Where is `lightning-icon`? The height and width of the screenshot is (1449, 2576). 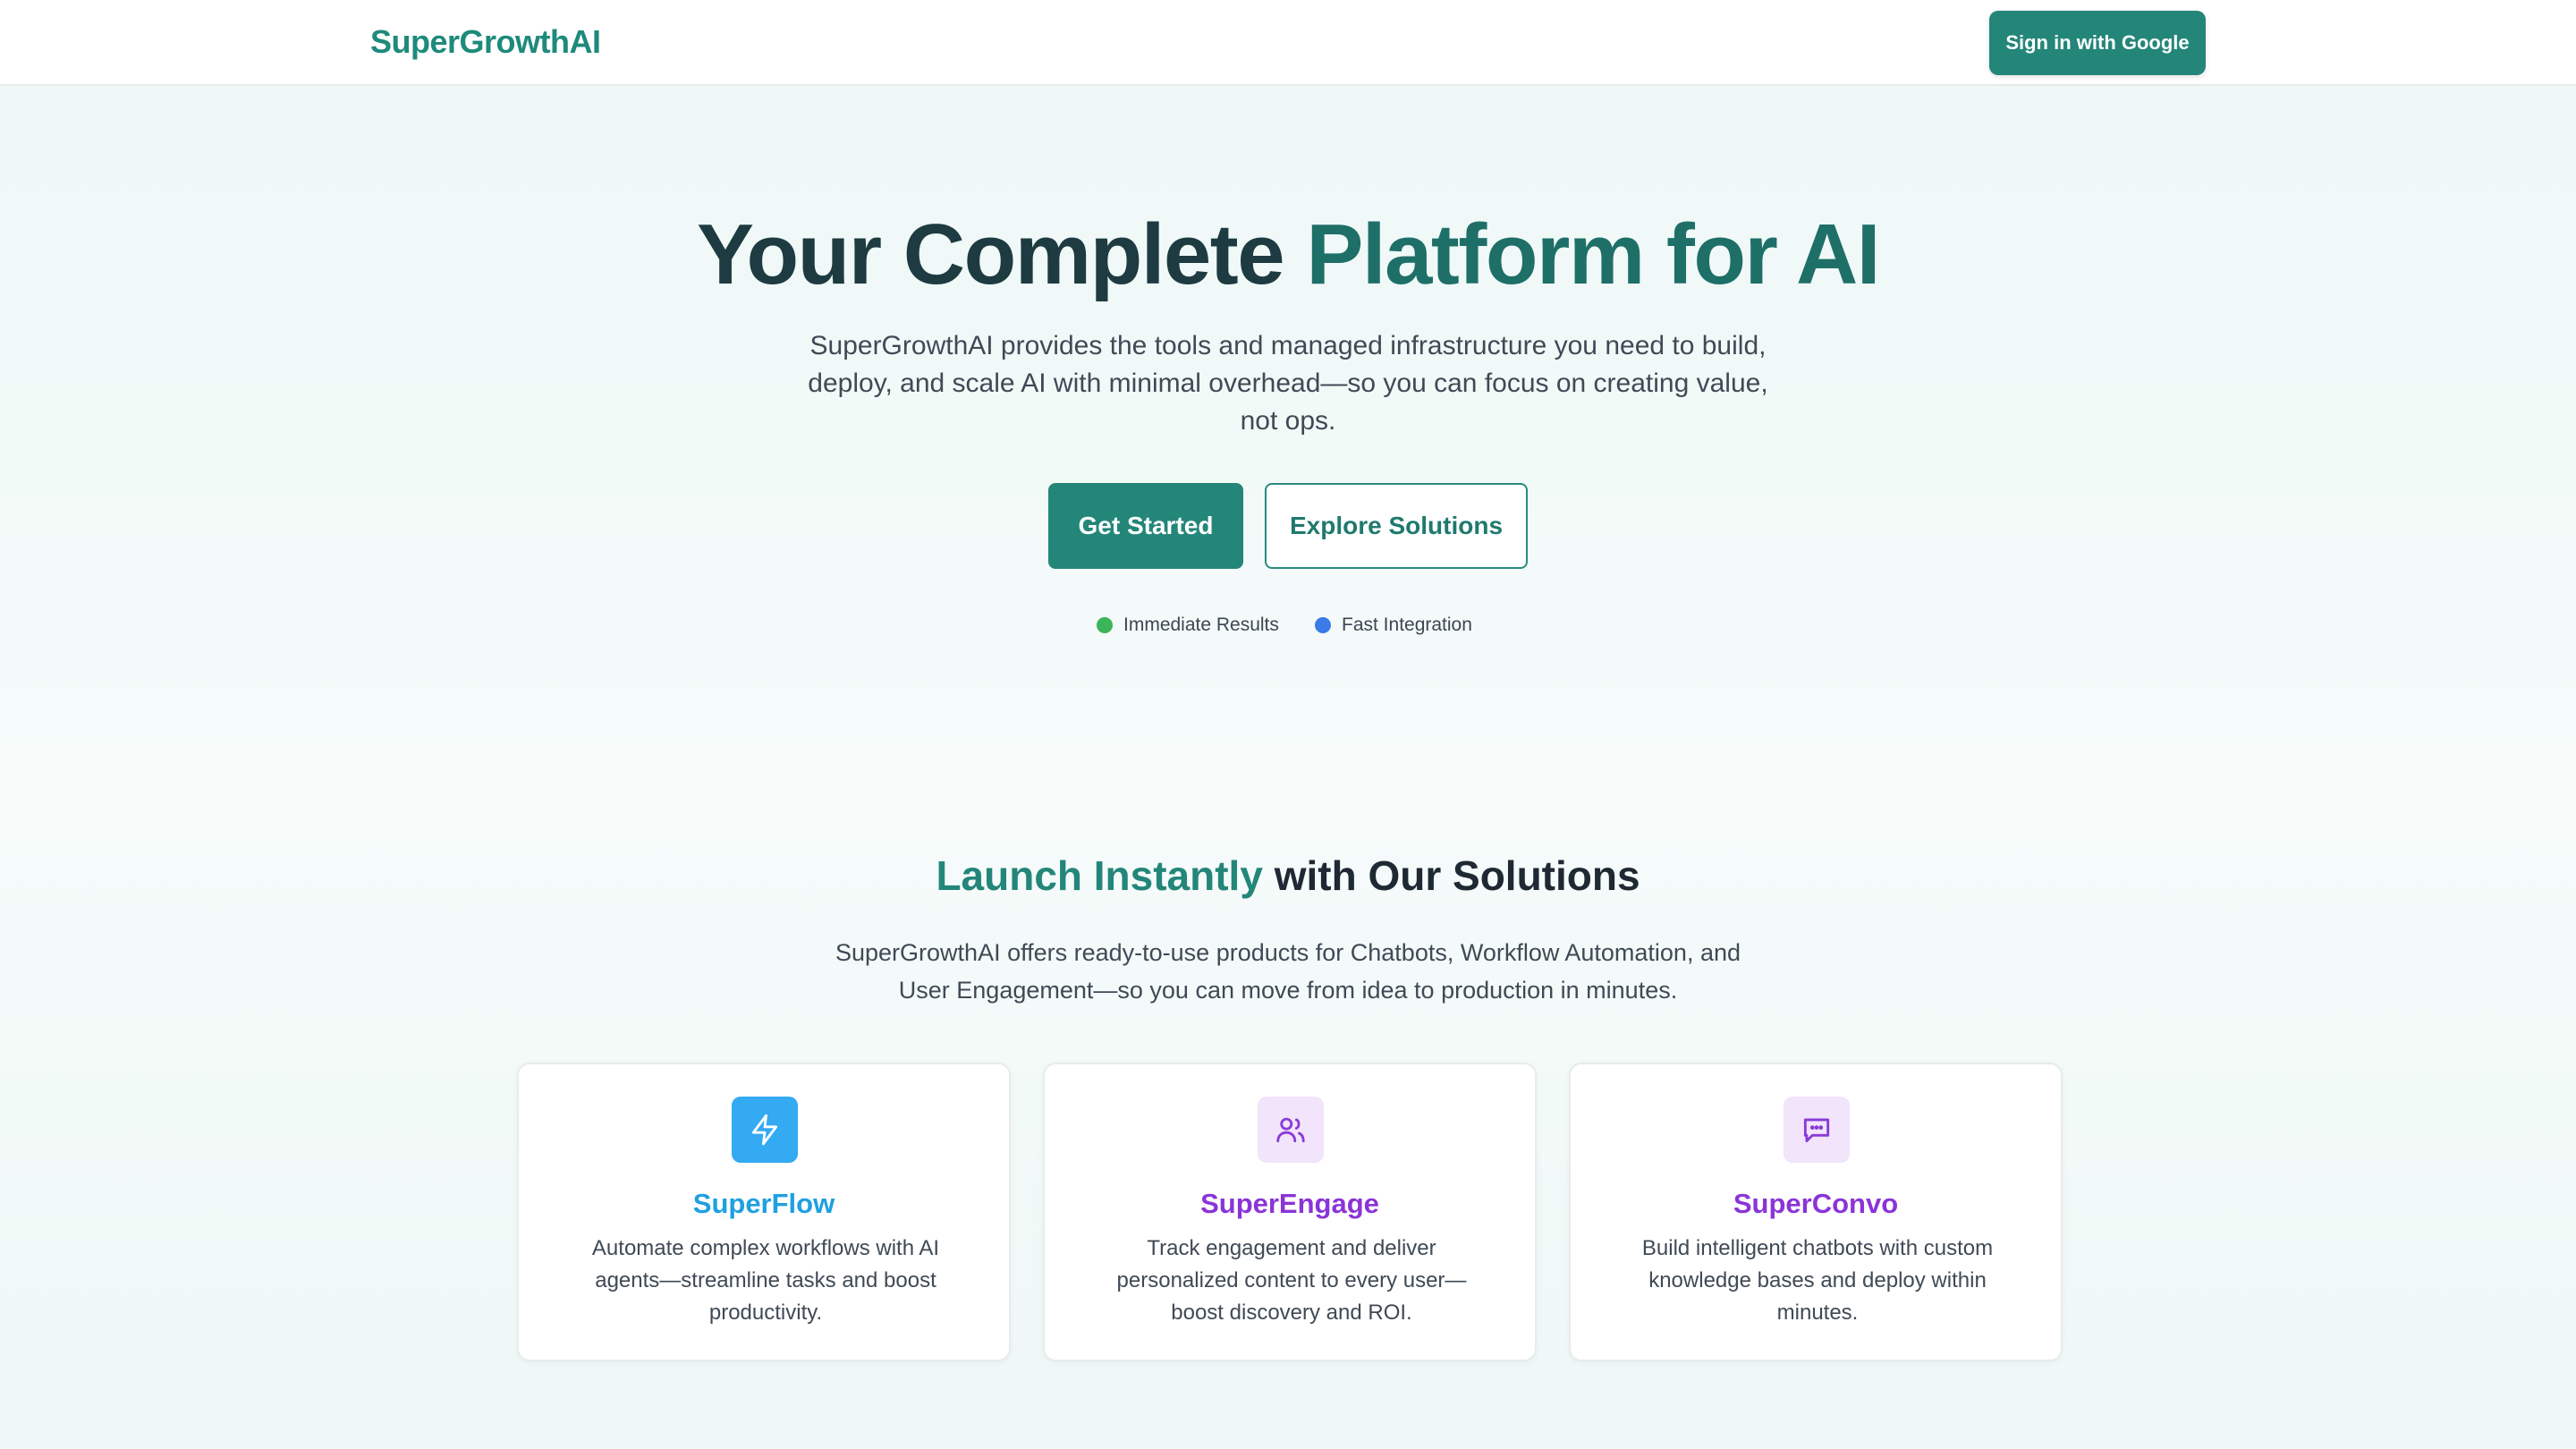
lightning-icon is located at coordinates (765, 1130).